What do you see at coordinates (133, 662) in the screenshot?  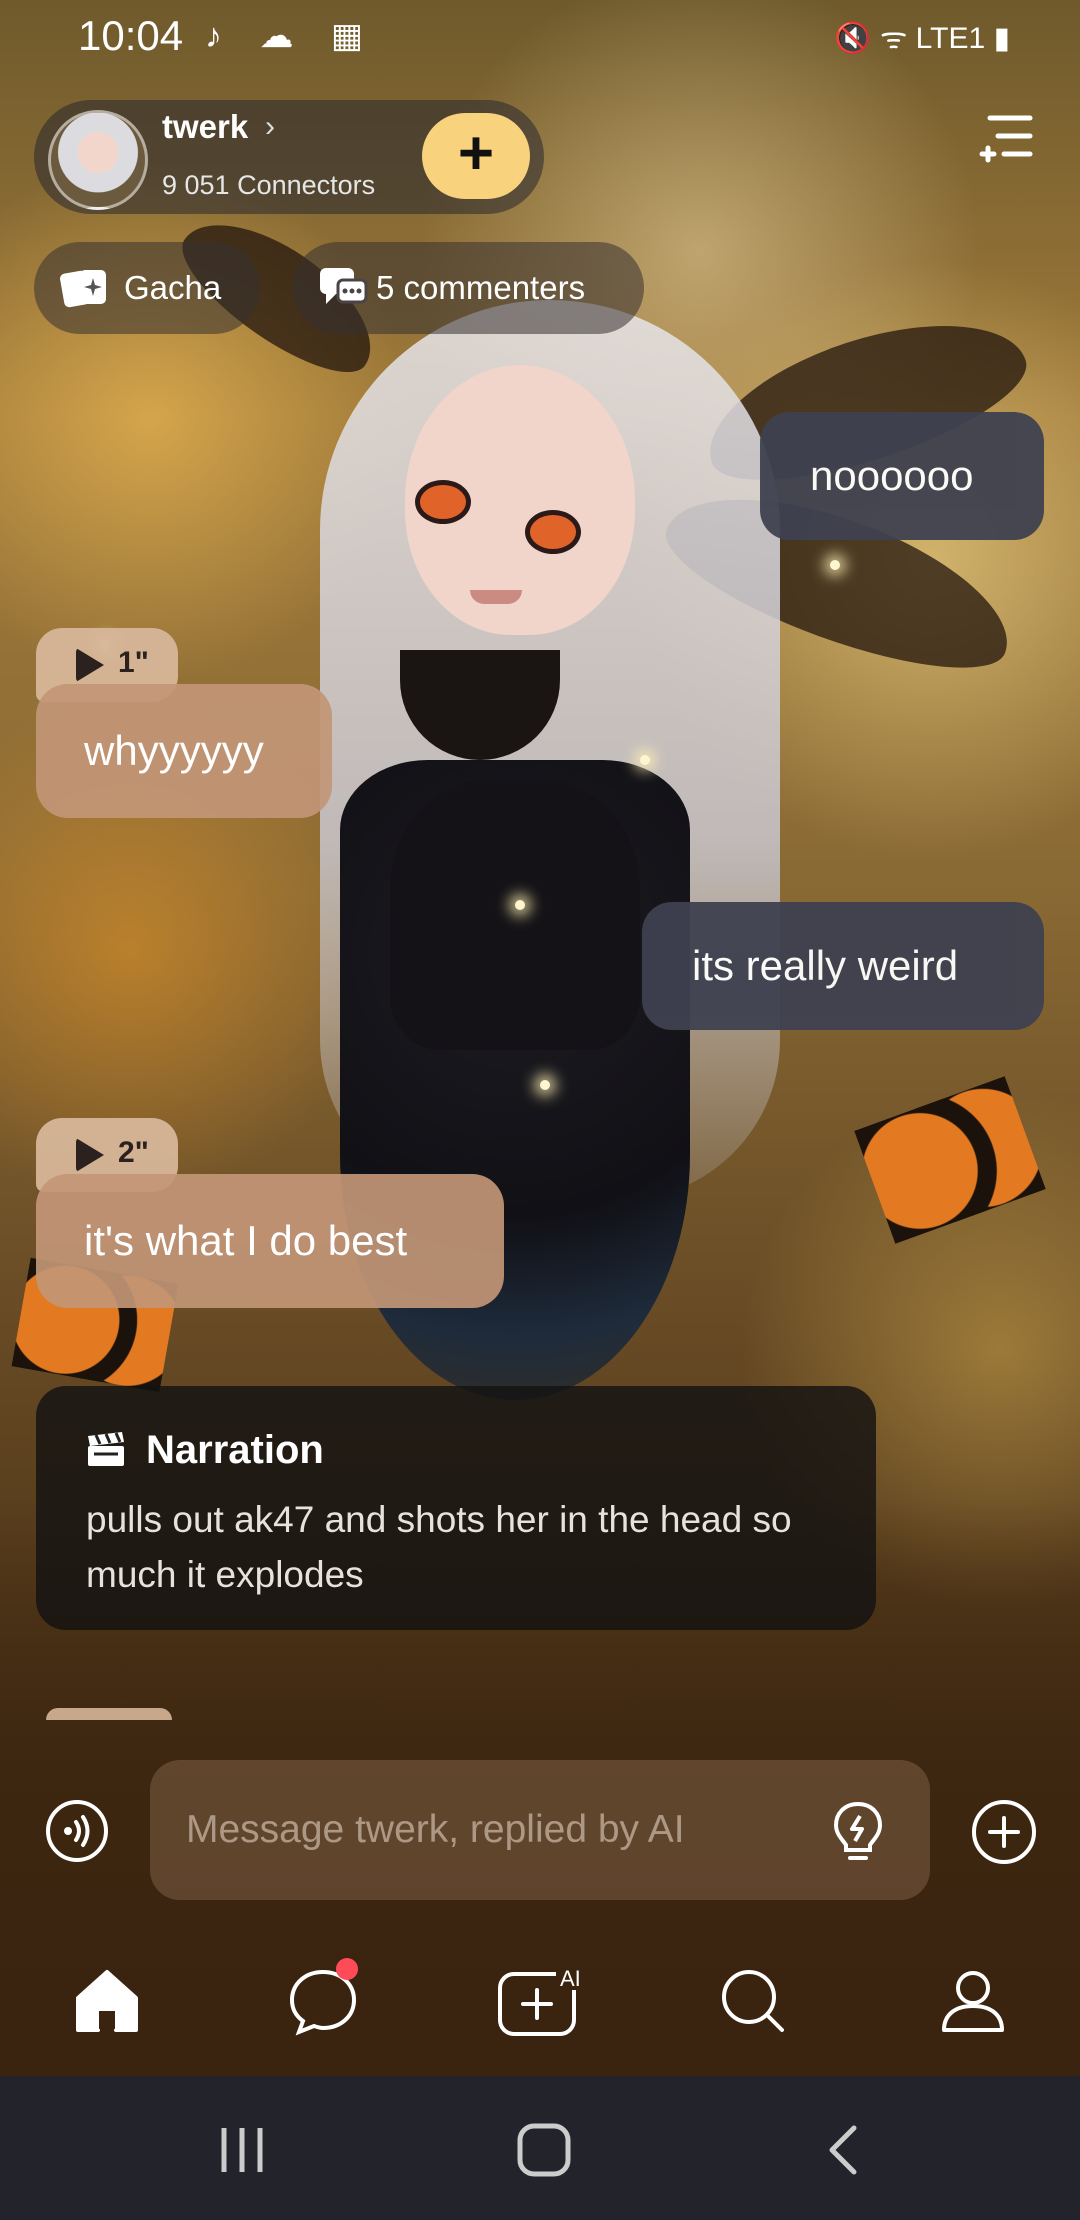 I see `voice-duration: 1"` at bounding box center [133, 662].